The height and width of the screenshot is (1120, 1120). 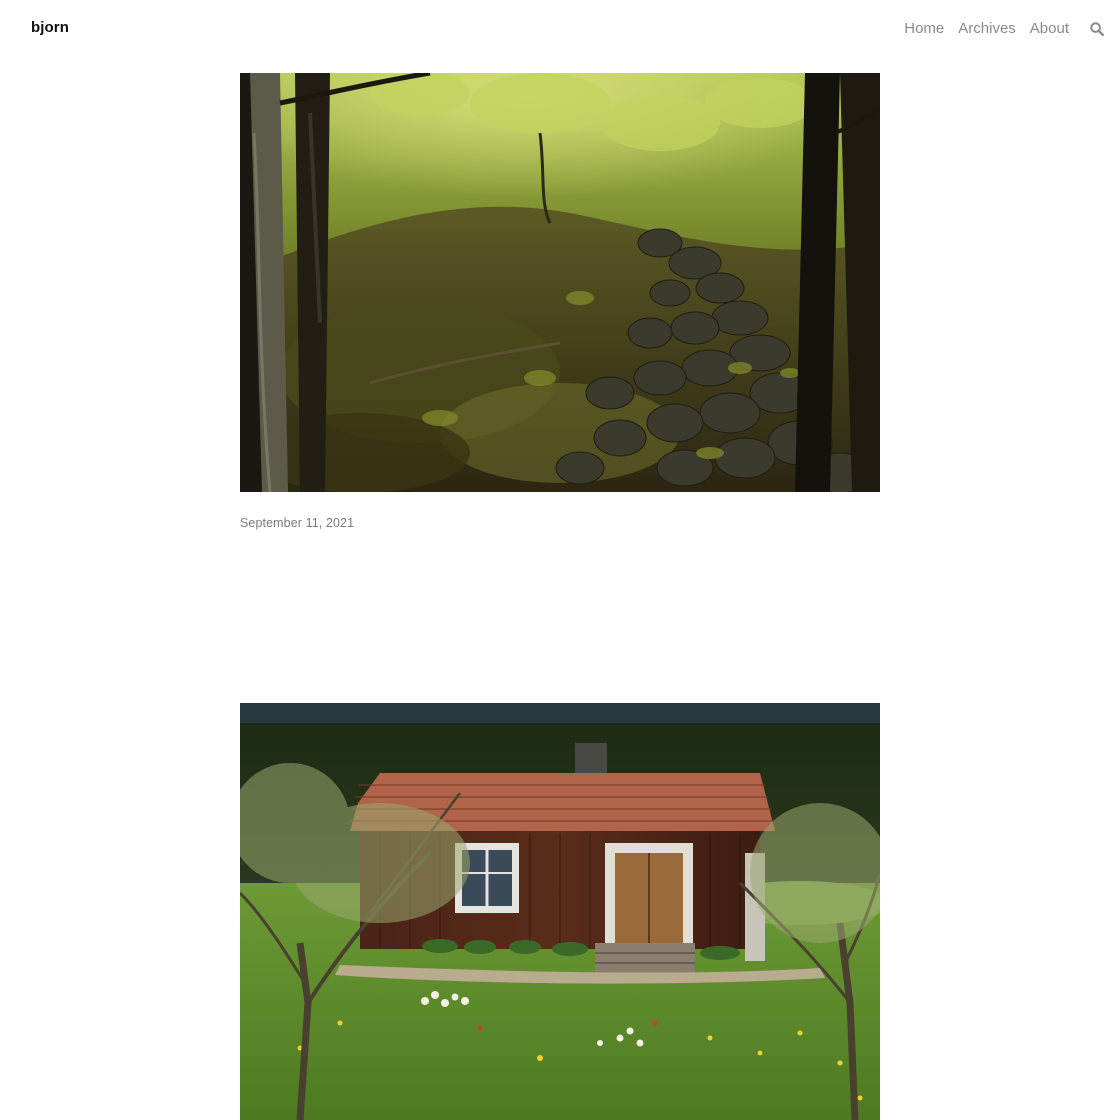 What do you see at coordinates (560, 29) in the screenshot?
I see `site-header: bjorn Home Archives About` at bounding box center [560, 29].